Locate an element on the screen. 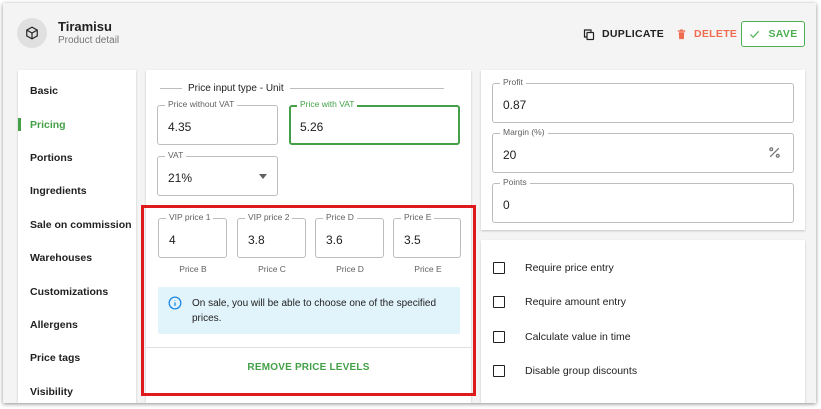 This screenshot has height=409, width=821. margin-value: 20 is located at coordinates (510, 155).